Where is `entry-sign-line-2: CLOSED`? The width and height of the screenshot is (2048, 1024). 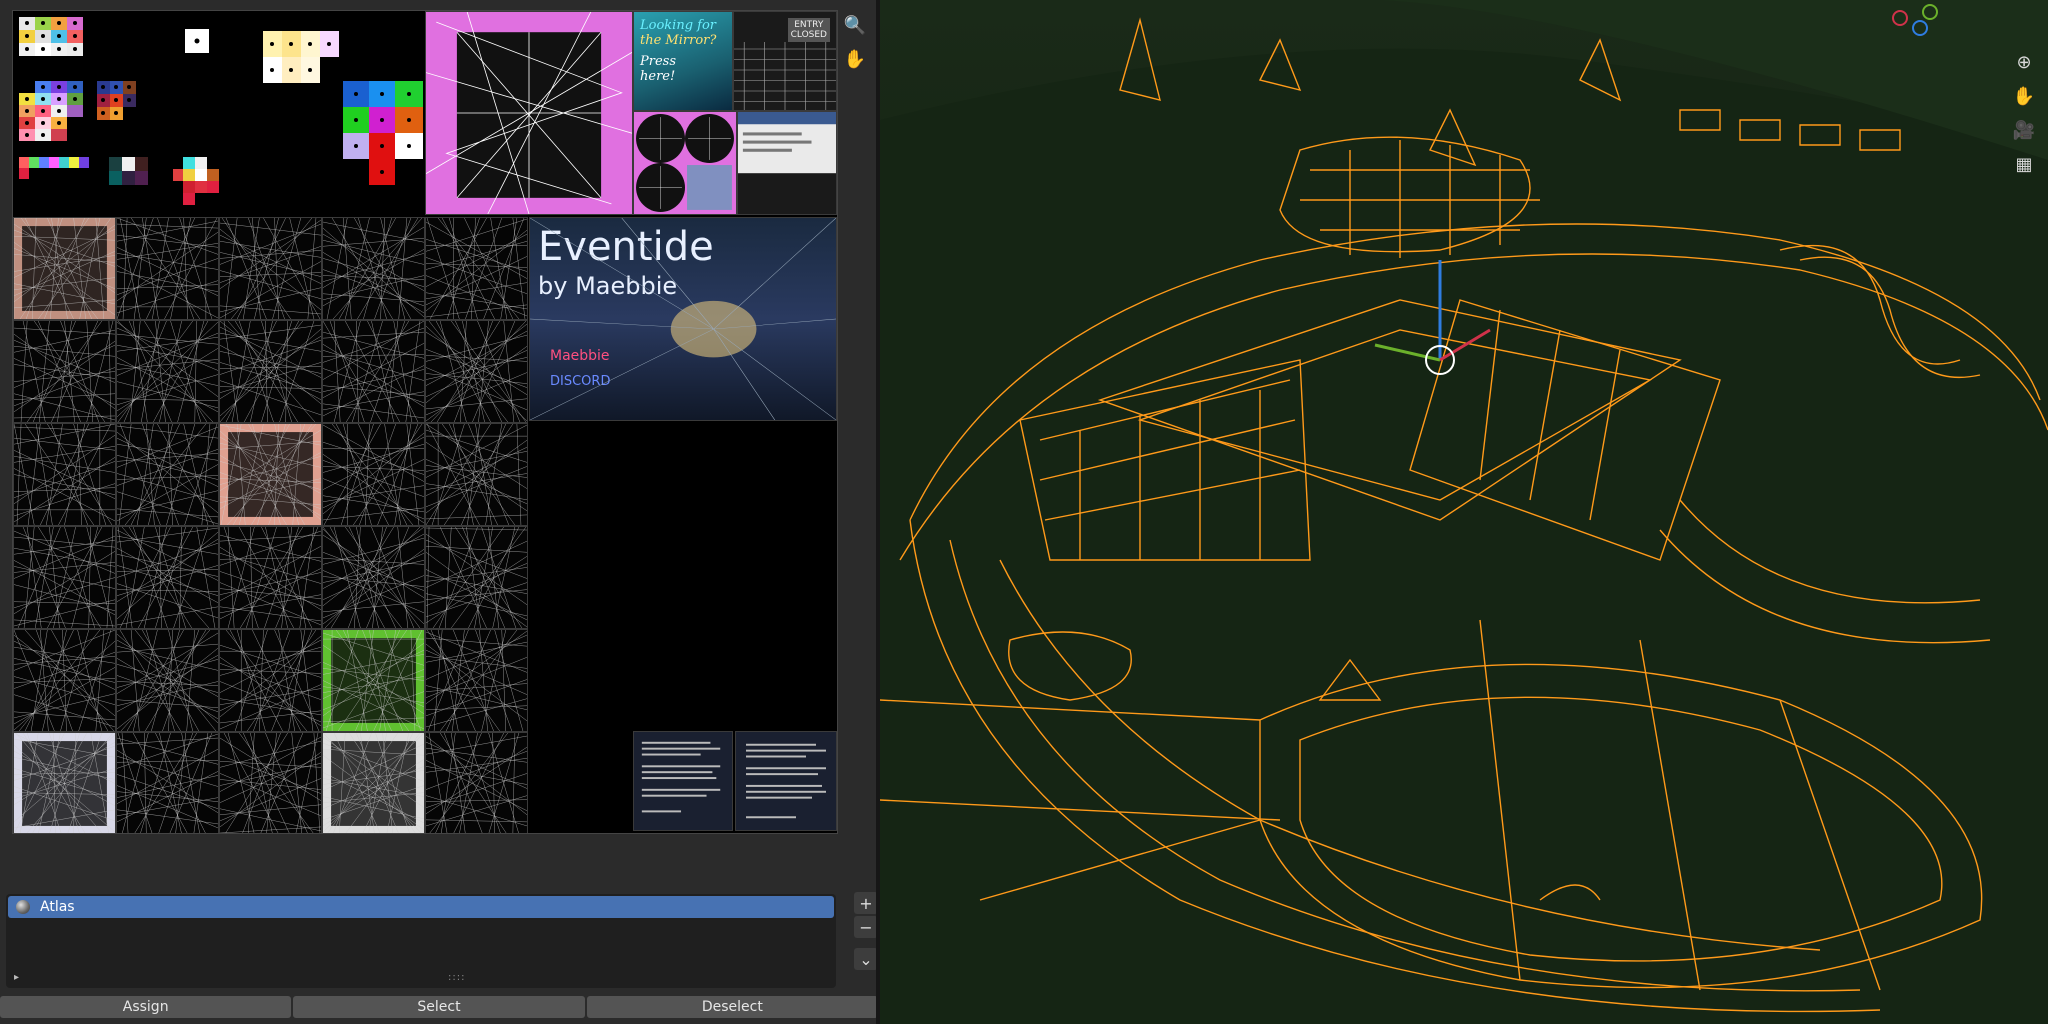 entry-sign-line-2: CLOSED is located at coordinates (808, 35).